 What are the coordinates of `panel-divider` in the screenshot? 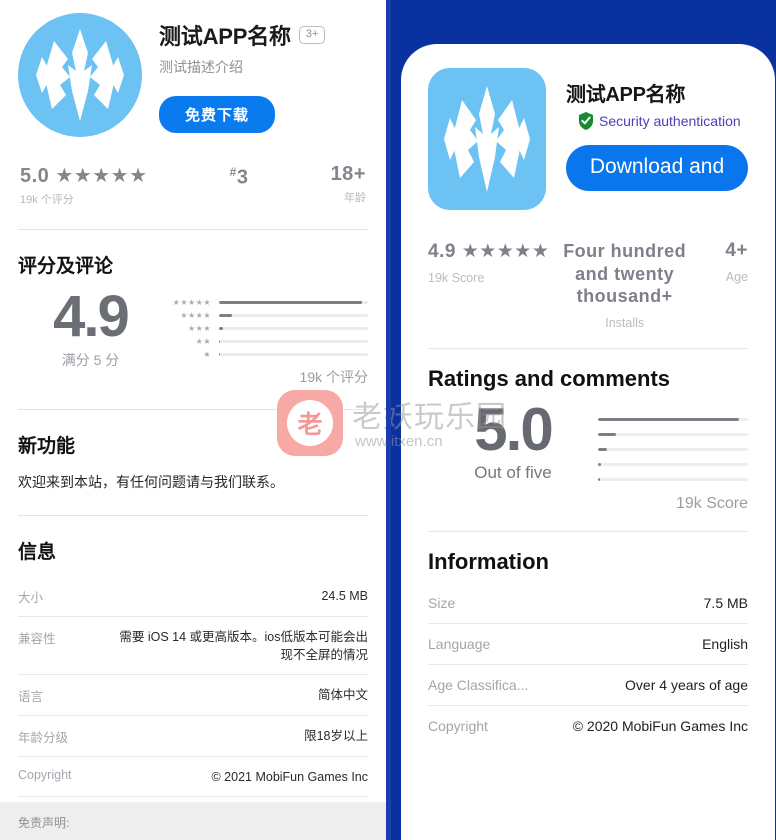 It's located at (388, 420).